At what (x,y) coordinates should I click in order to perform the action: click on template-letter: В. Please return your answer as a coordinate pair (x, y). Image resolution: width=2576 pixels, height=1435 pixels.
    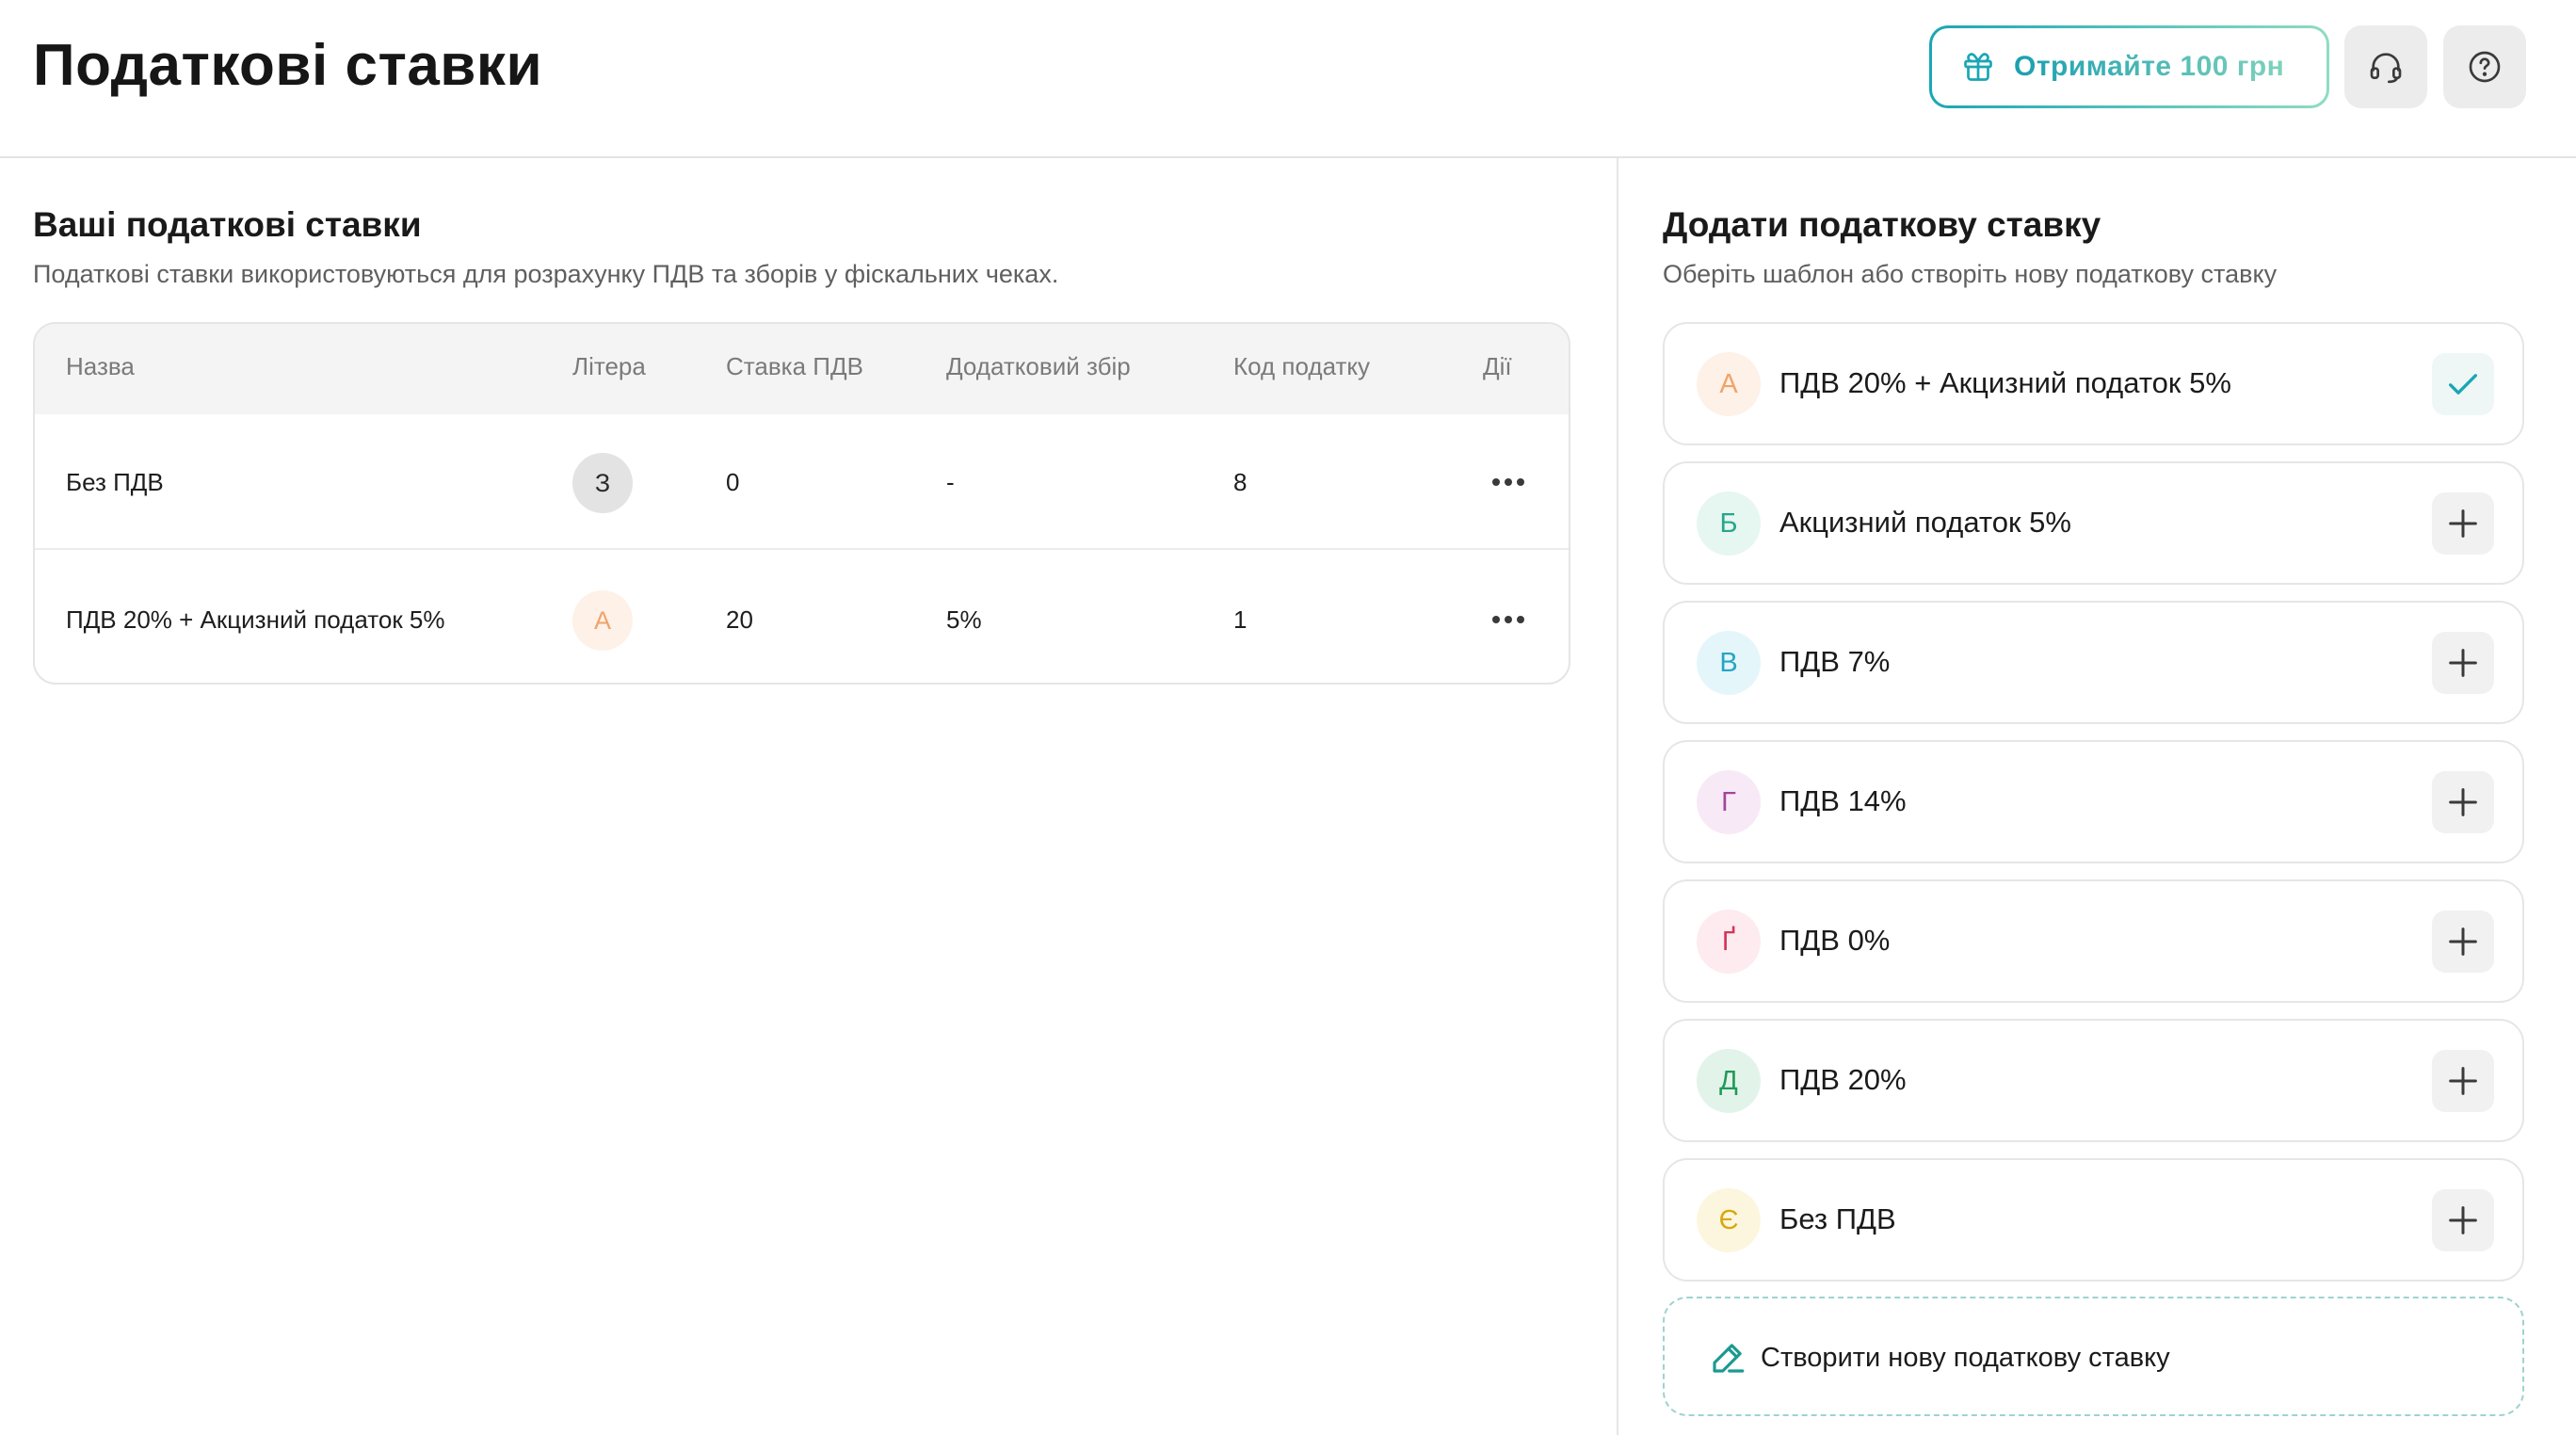
    Looking at the image, I should click on (1729, 663).